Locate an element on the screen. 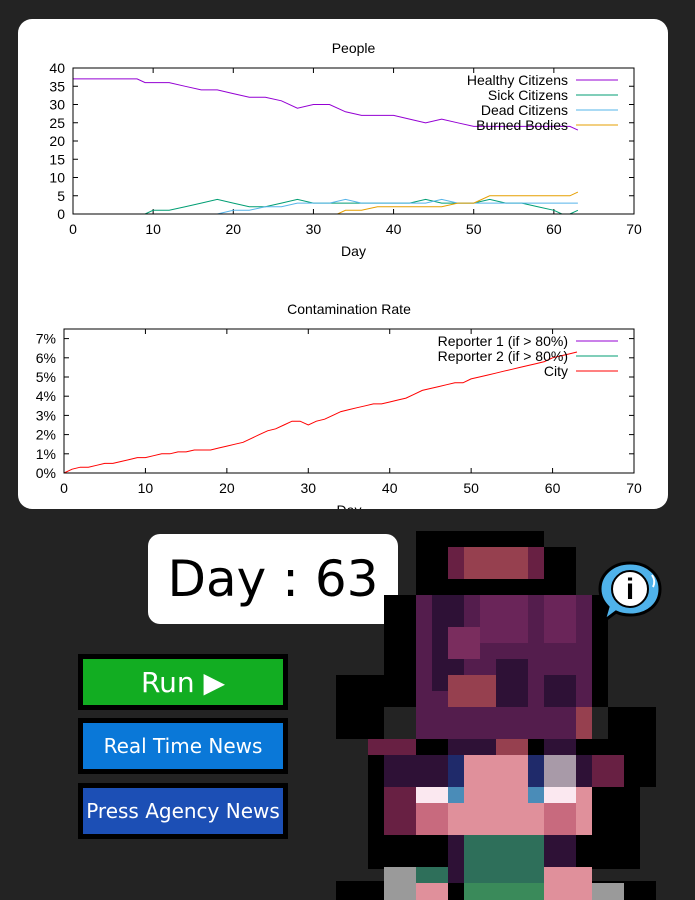  y-tick-label: 3% is located at coordinates (46, 415).